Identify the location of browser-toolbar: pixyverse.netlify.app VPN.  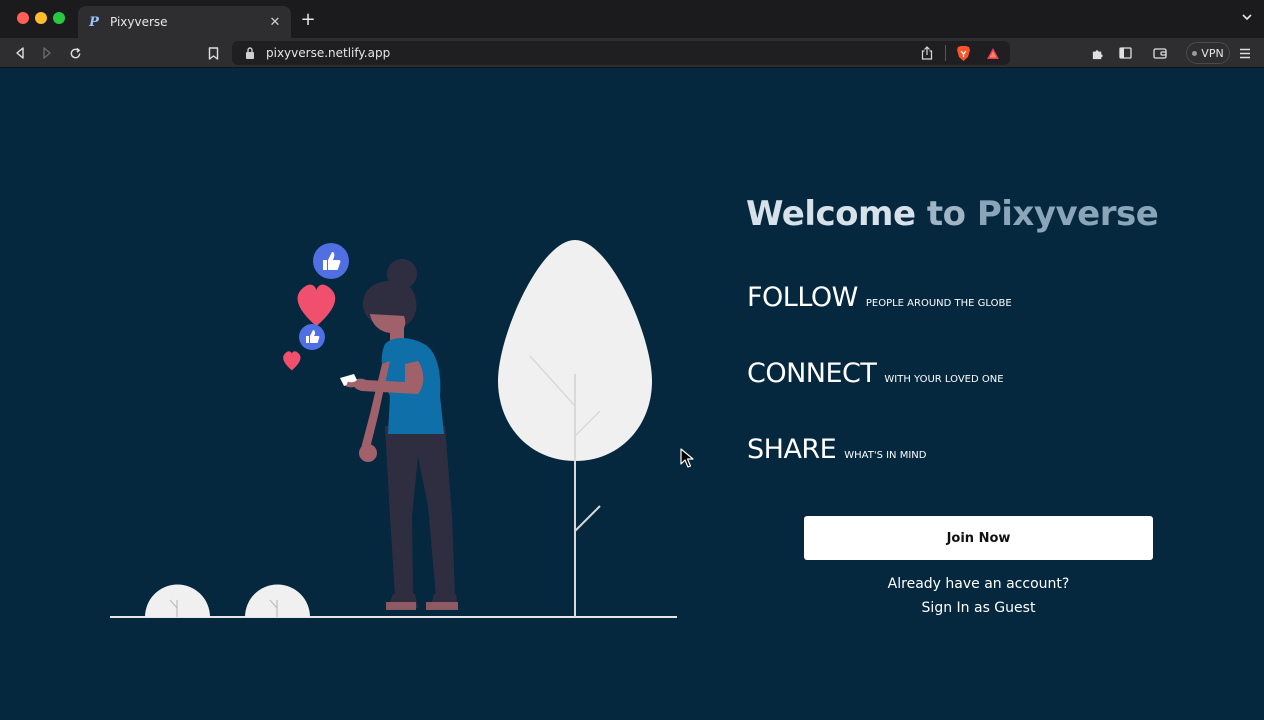
(632, 53).